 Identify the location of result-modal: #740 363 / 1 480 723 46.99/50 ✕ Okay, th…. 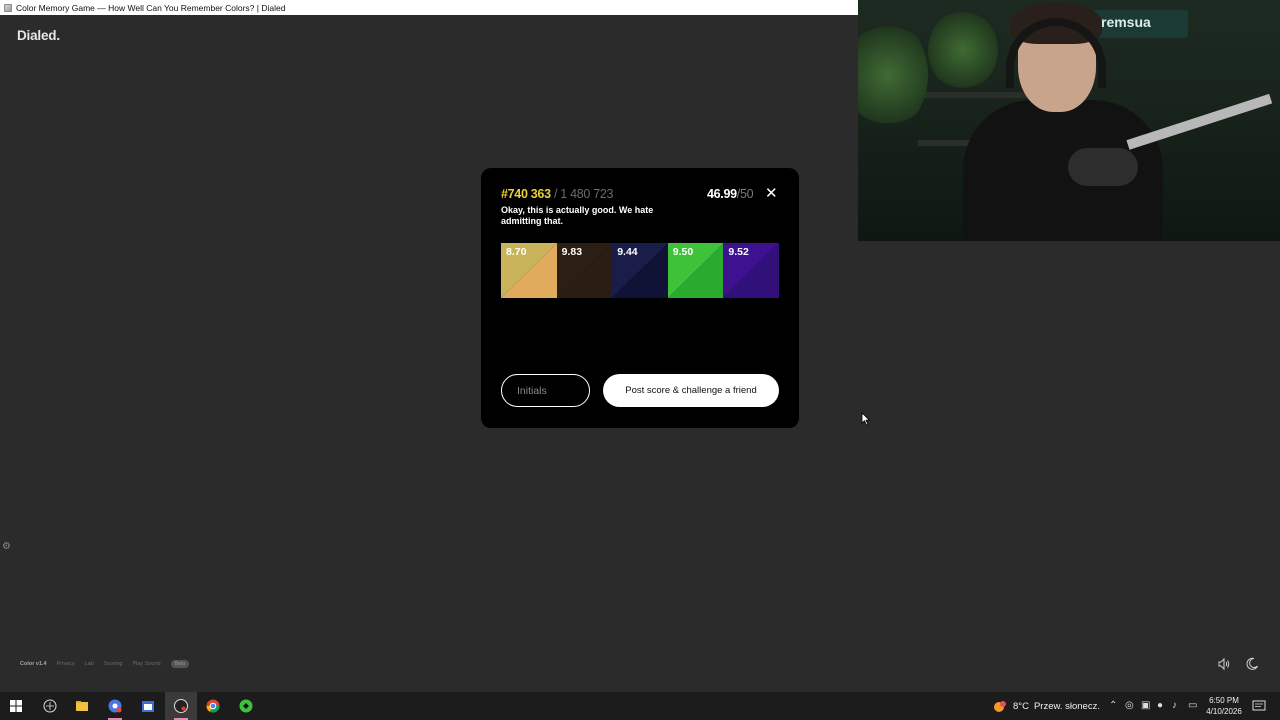
(640, 298).